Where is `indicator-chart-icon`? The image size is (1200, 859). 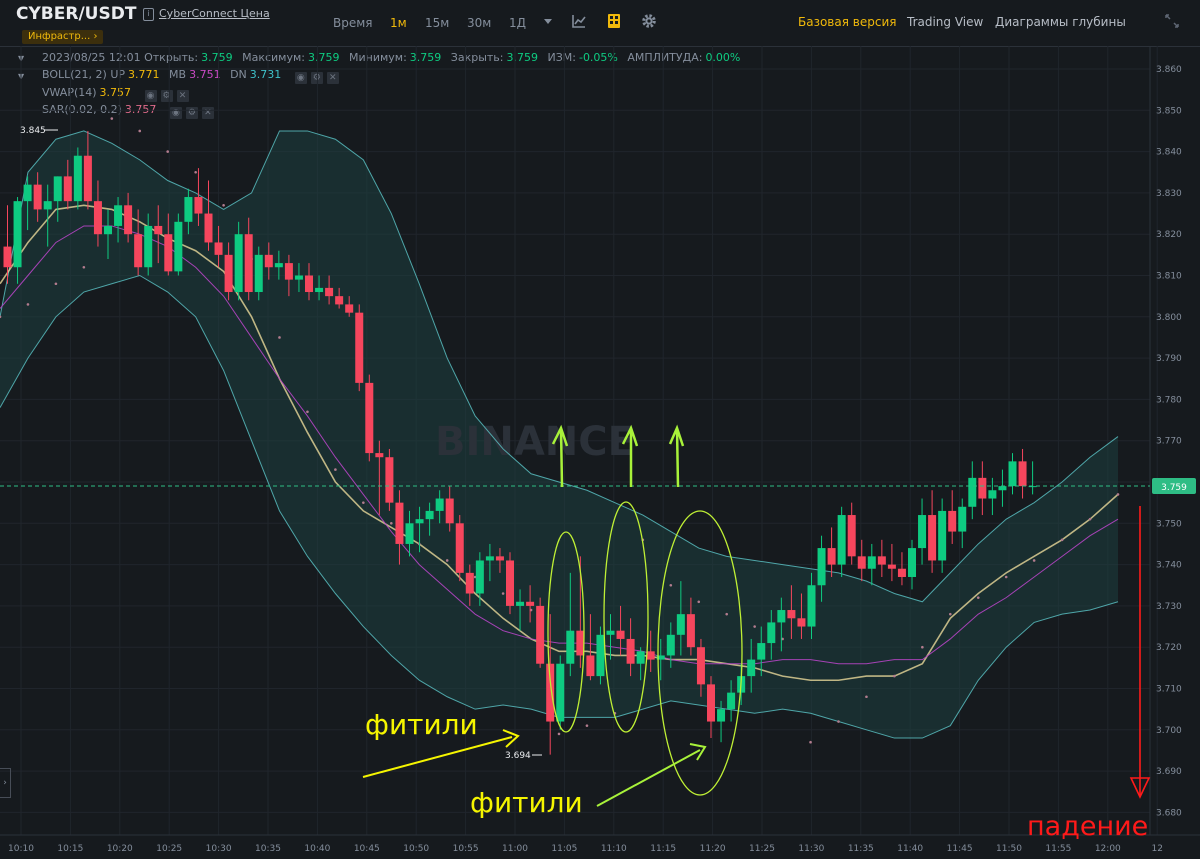
indicator-chart-icon is located at coordinates (579, 21).